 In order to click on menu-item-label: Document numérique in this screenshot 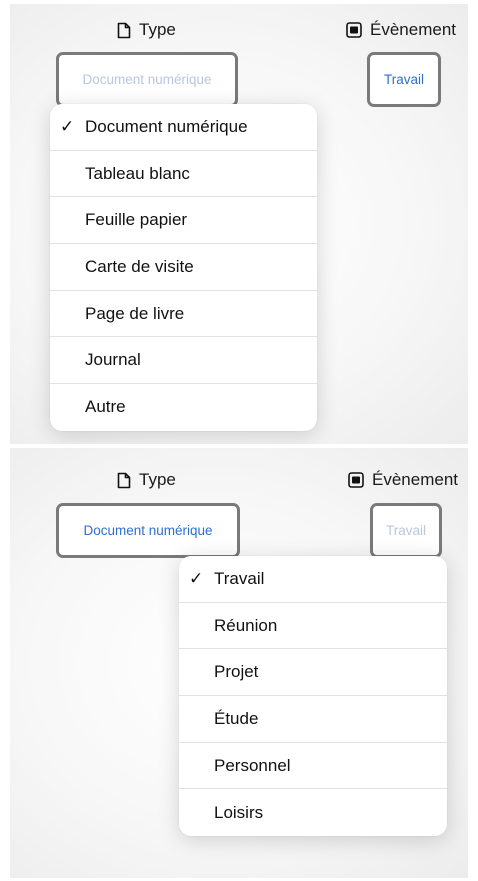, I will do `click(166, 126)`.